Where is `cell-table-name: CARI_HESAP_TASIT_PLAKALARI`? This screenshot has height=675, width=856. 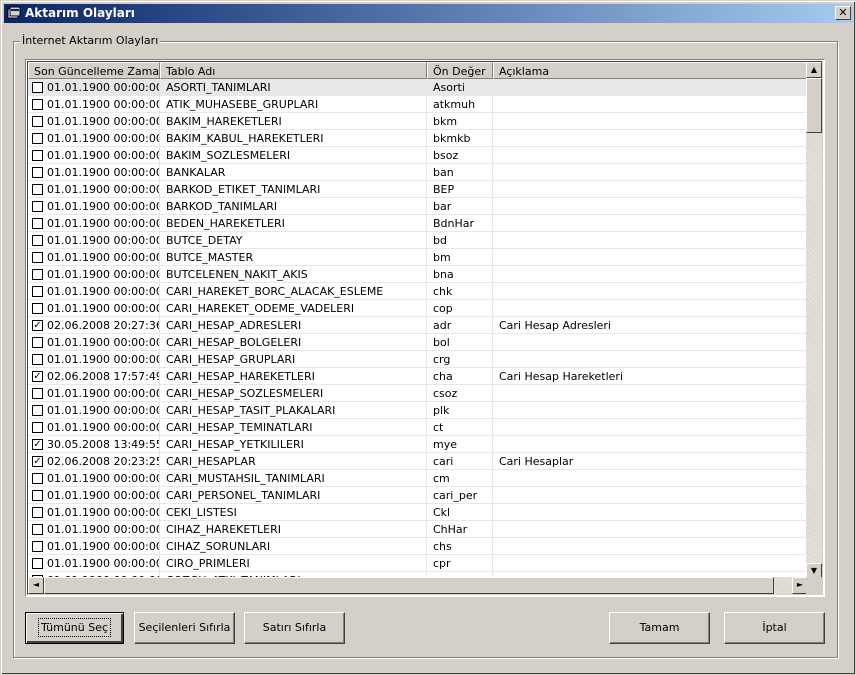 cell-table-name: CARI_HESAP_TASIT_PLAKALARI is located at coordinates (293, 410).